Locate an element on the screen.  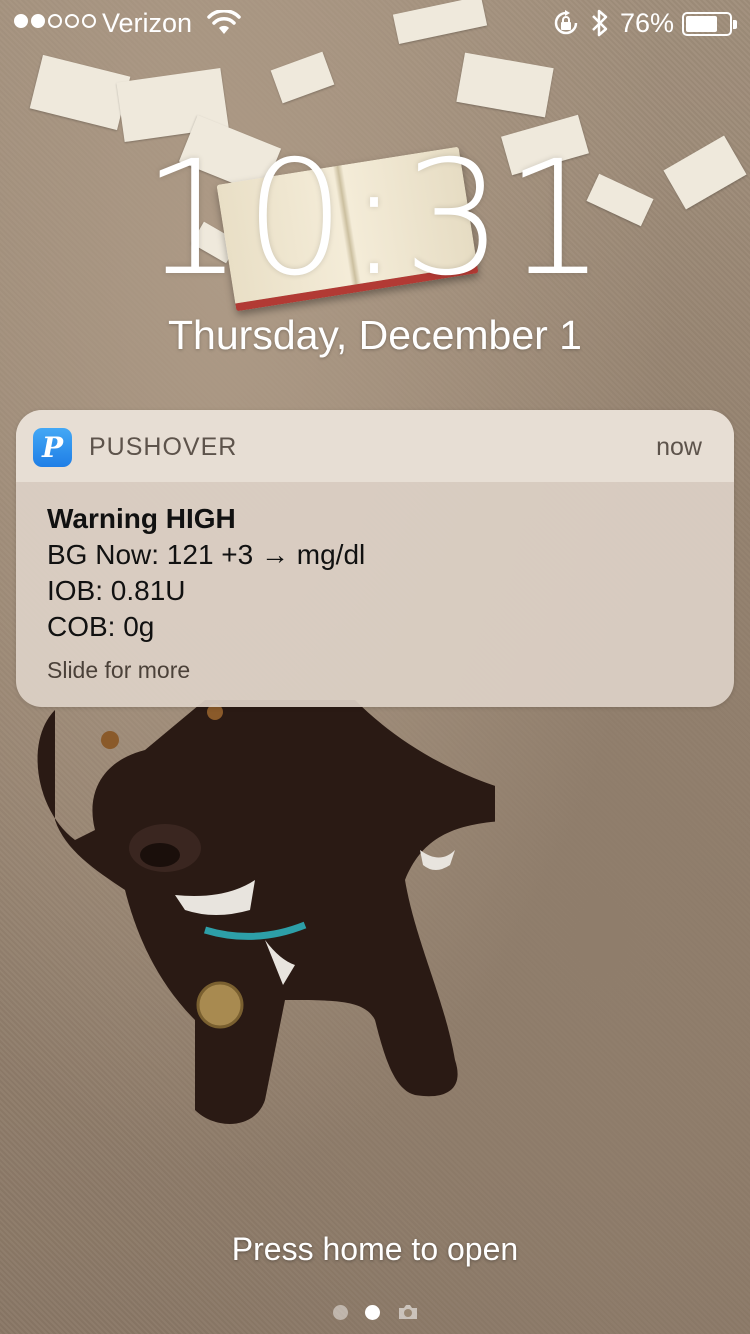
page-dot-active is located at coordinates (372, 1312).